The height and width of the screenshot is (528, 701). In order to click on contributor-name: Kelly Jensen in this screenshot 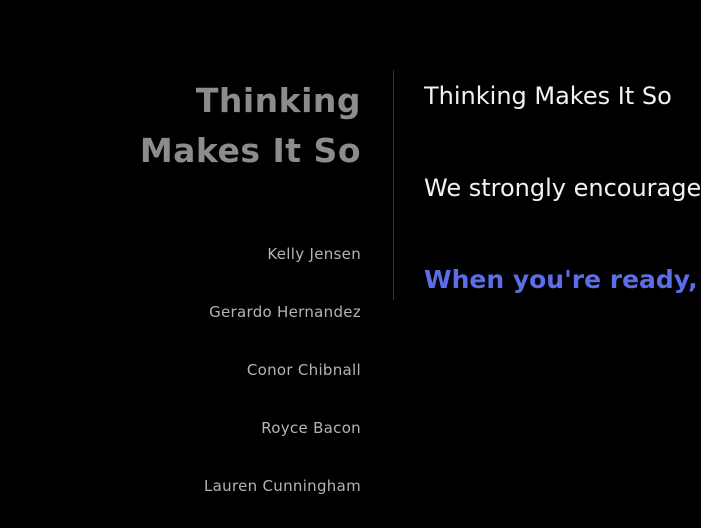, I will do `click(314, 254)`.